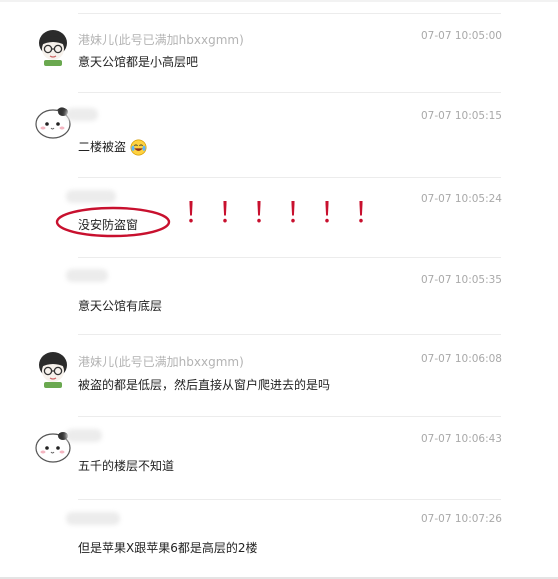 The width and height of the screenshot is (558, 579). What do you see at coordinates (138, 147) in the screenshot?
I see `laughing-crying-emoji-icon` at bounding box center [138, 147].